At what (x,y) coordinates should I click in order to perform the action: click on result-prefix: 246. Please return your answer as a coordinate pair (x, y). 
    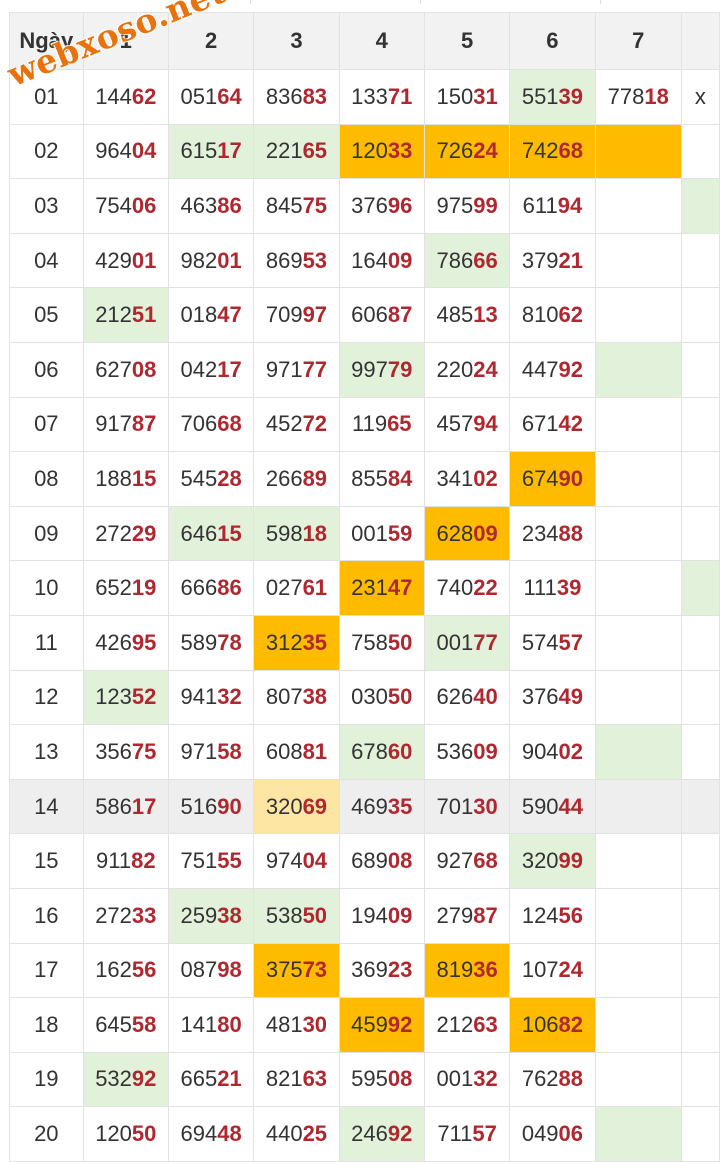
    Looking at the image, I should click on (369, 1134).